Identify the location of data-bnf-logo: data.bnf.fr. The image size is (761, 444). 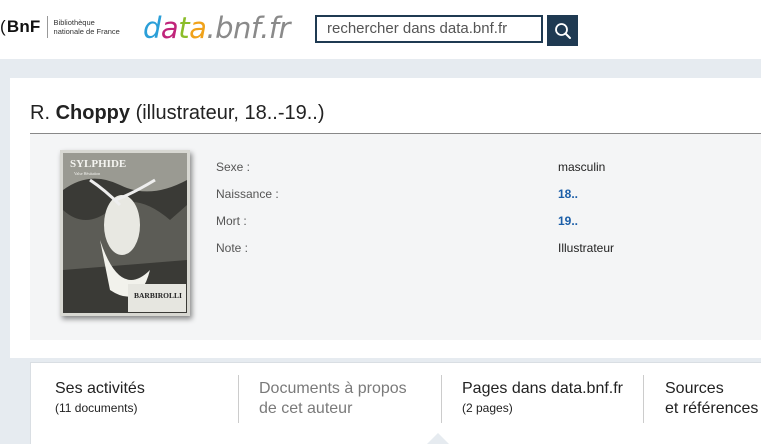
(216, 28).